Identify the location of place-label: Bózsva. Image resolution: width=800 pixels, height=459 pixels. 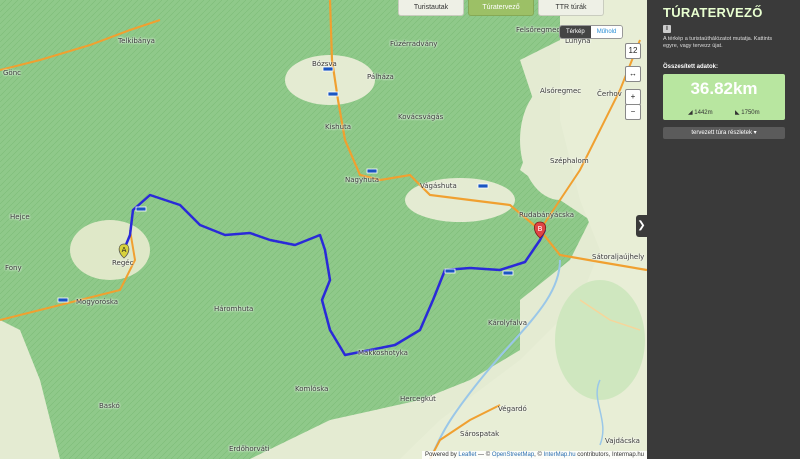
(324, 64).